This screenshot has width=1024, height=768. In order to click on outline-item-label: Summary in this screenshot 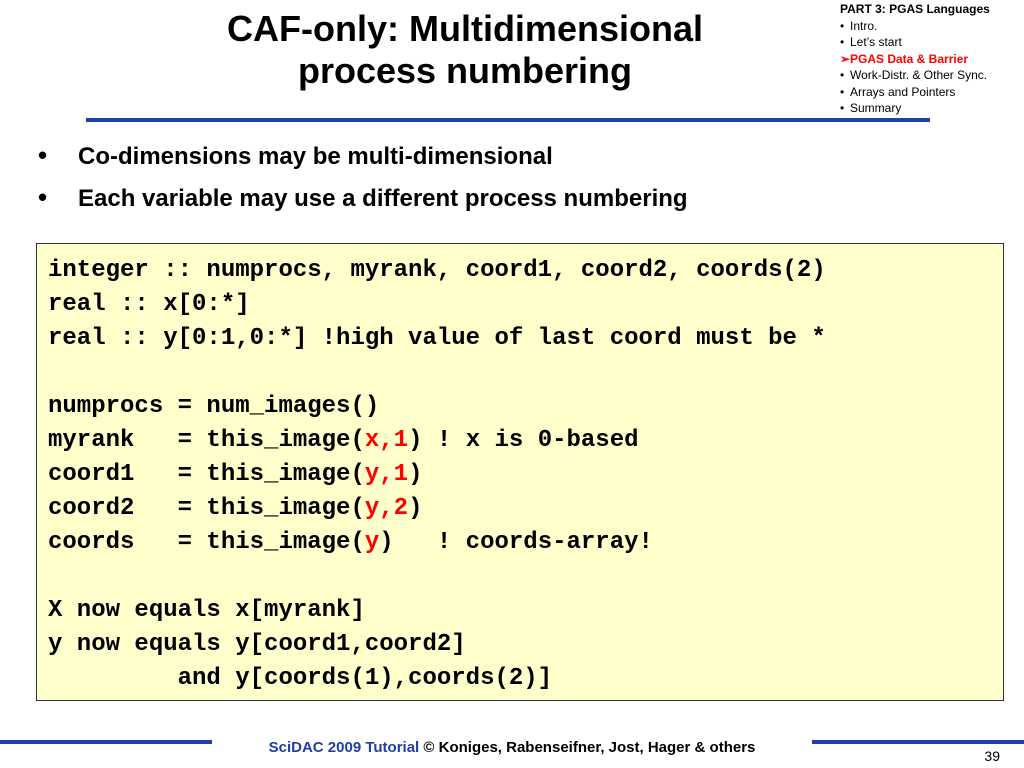, I will do `click(876, 108)`.